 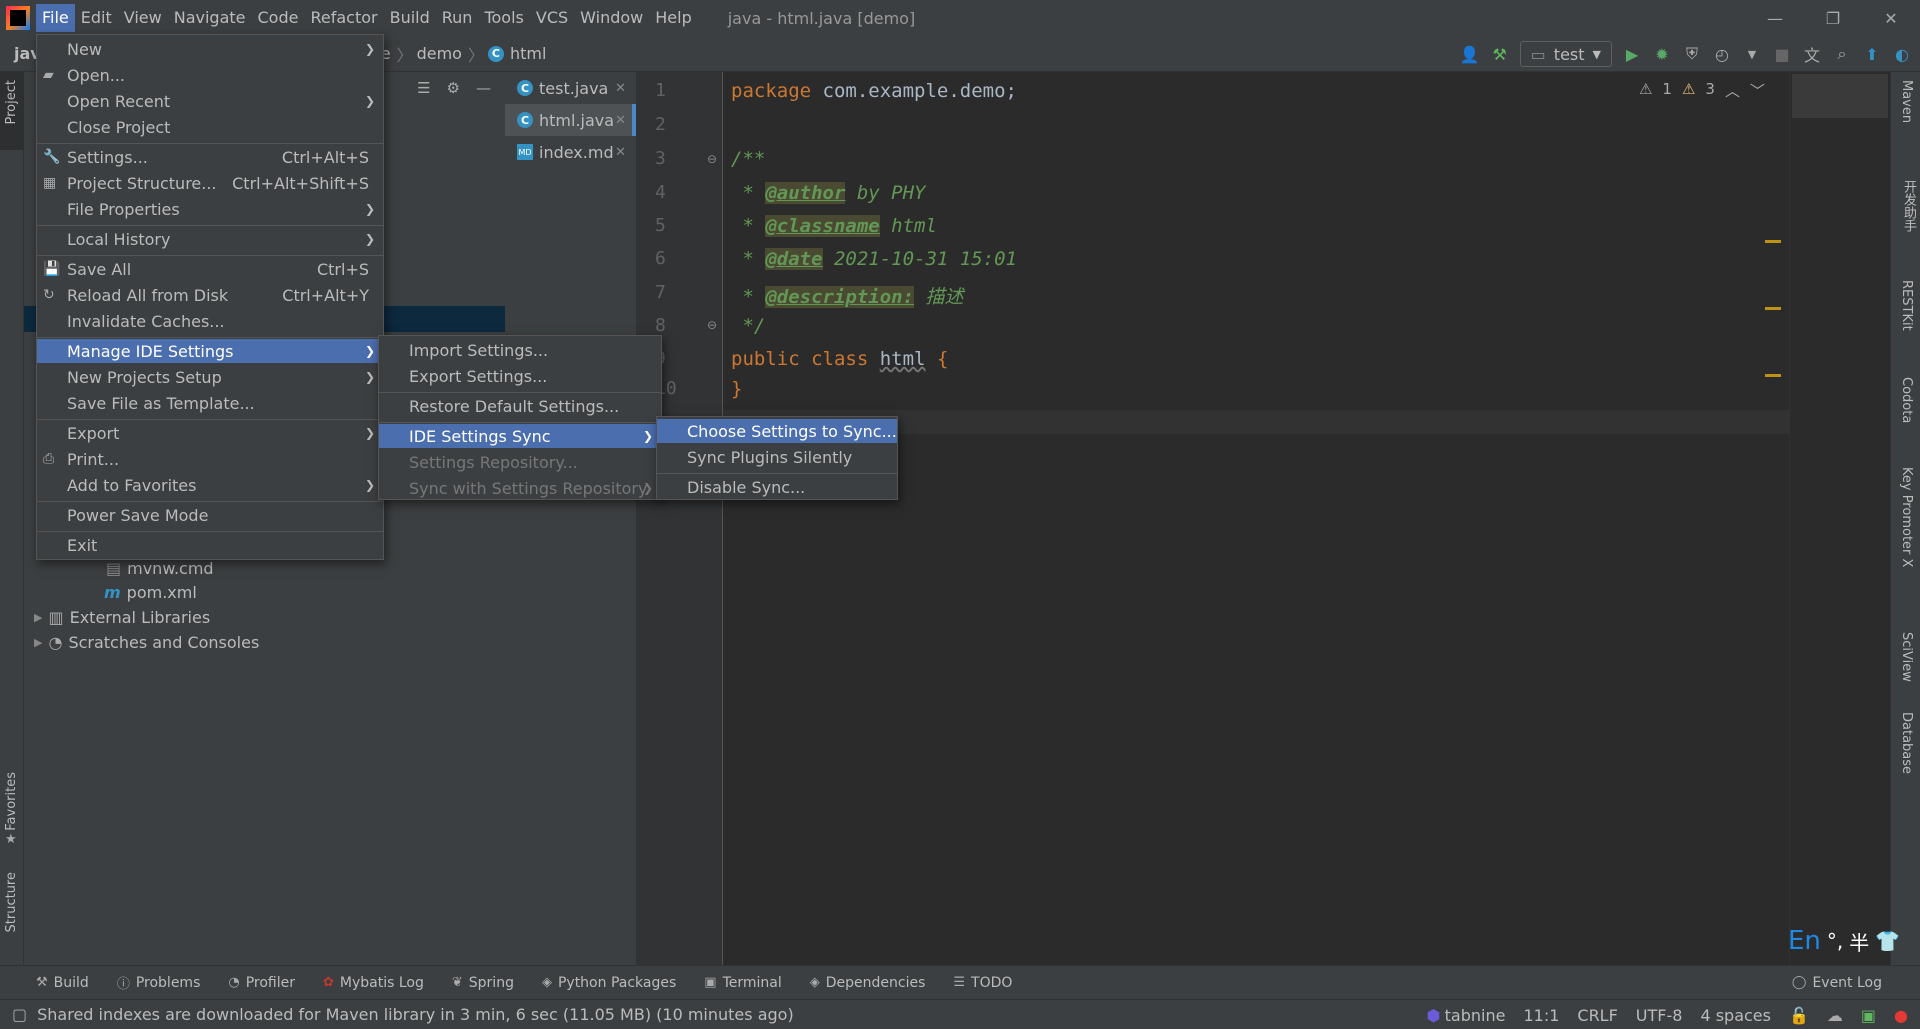 I want to click on tab-test-java: C test.java ✕, so click(x=570, y=88).